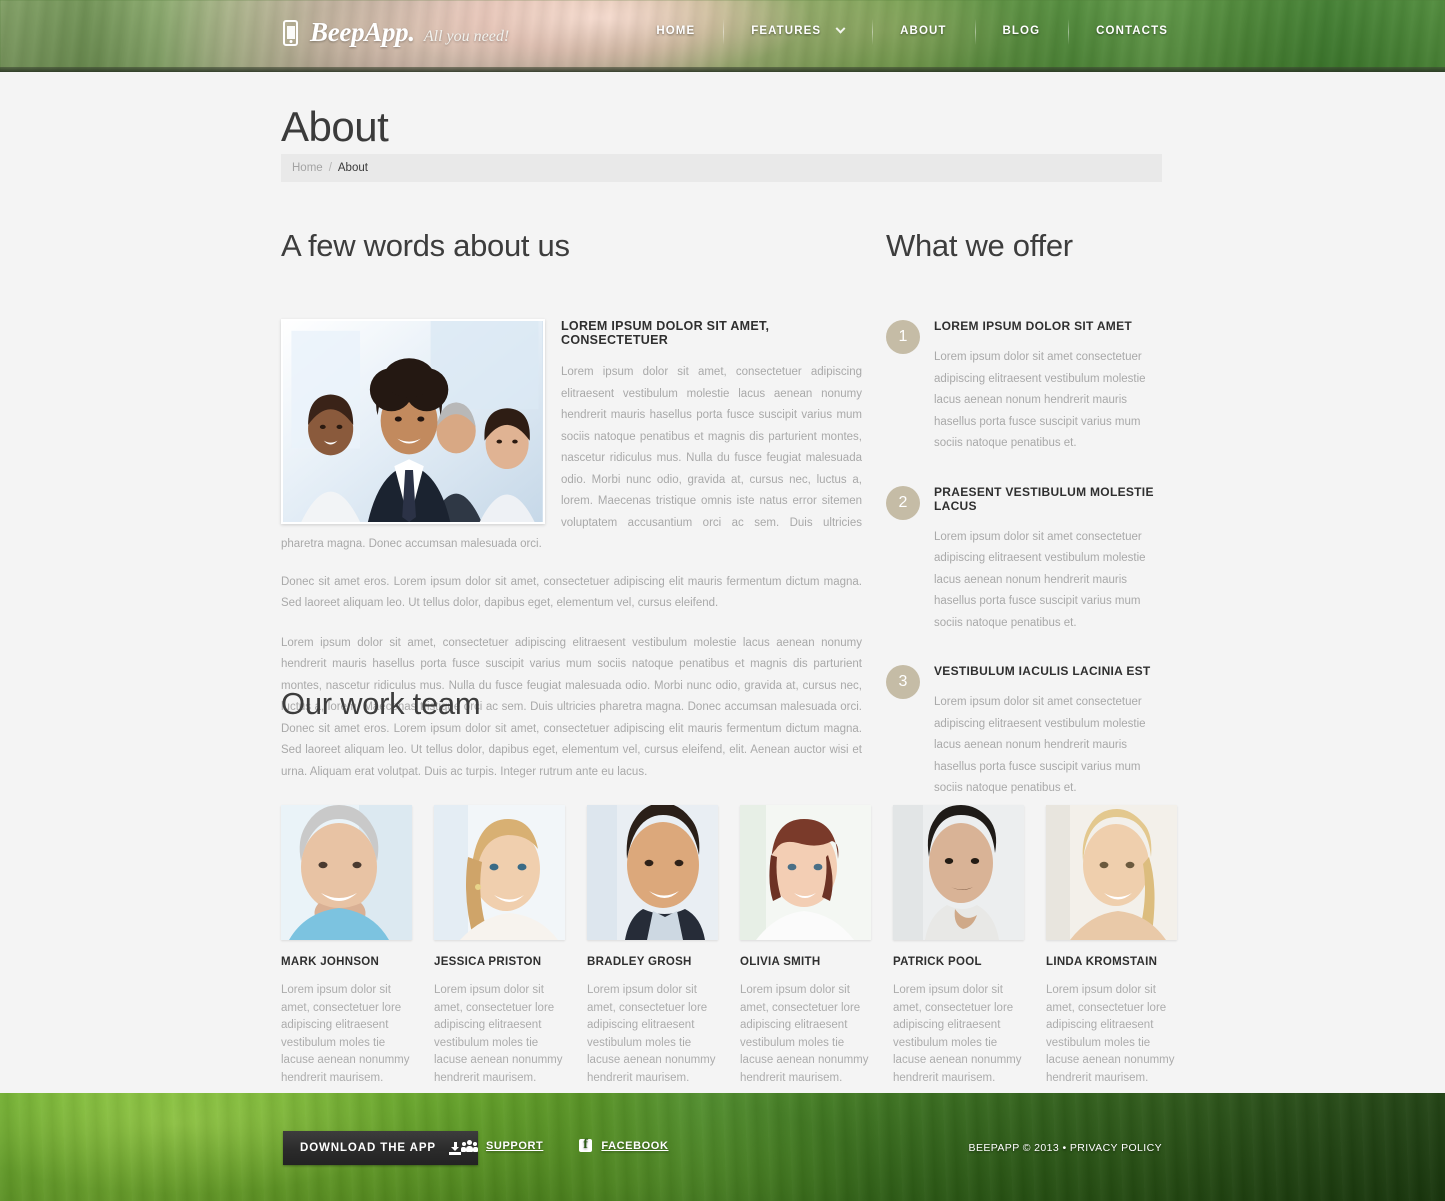 This screenshot has width=1445, height=1201. Describe the element at coordinates (937, 962) in the screenshot. I see `team-member-name: PATRICK POOL` at that location.